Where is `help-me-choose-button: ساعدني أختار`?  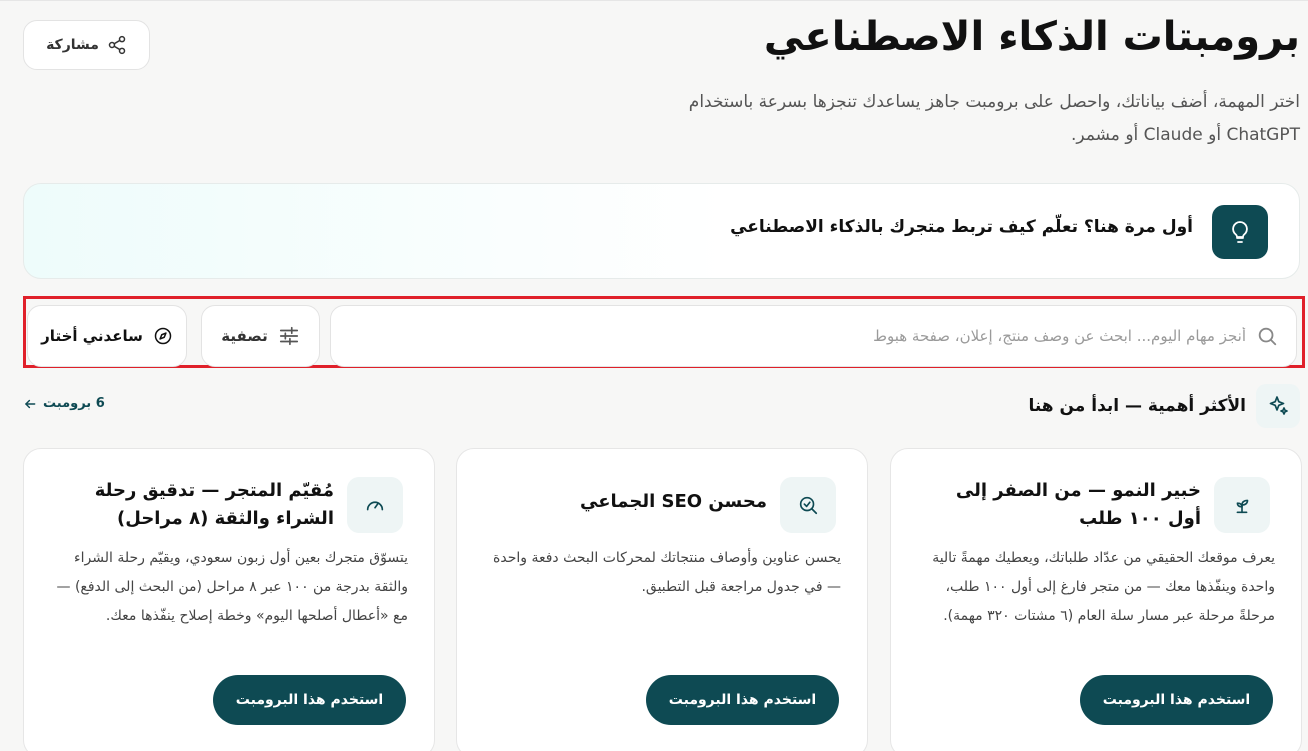 help-me-choose-button: ساعدني أختار is located at coordinates (107, 336).